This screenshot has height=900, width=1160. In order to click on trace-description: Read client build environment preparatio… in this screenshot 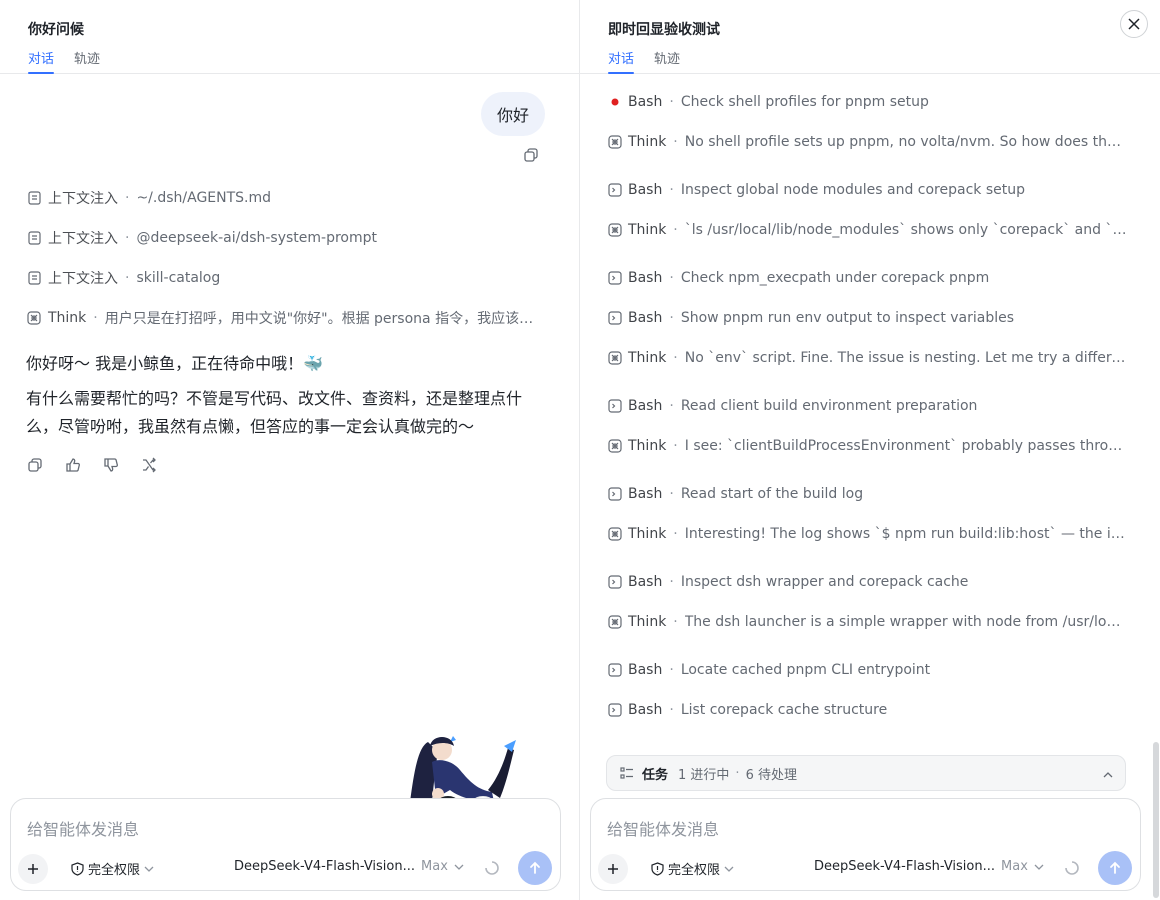, I will do `click(829, 406)`.